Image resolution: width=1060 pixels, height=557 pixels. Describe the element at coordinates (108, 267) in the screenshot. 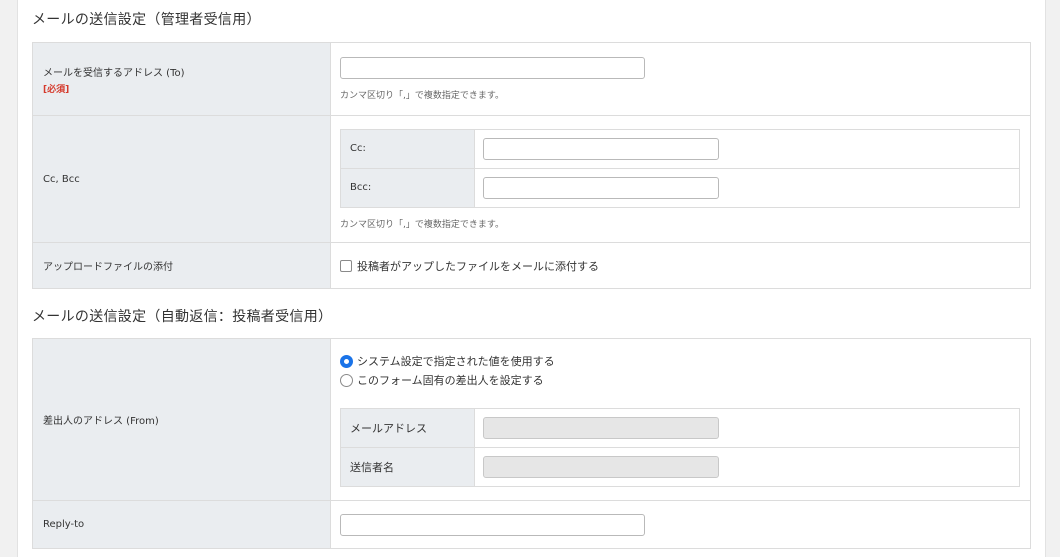

I see `attachment-label: アップロードファイルの添付` at that location.